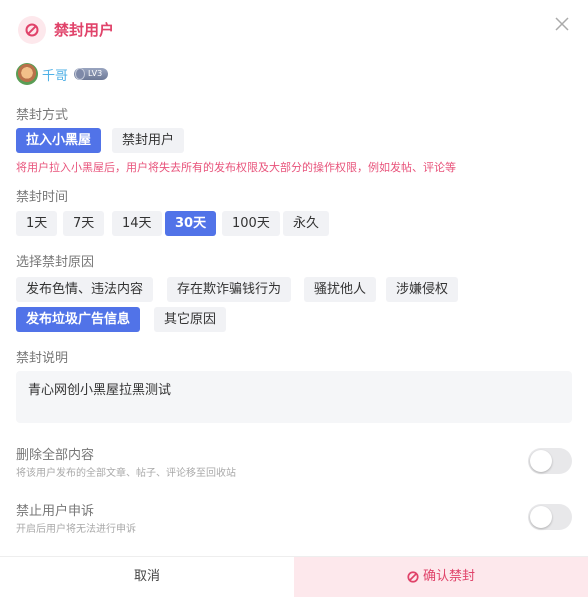 This screenshot has height=597, width=588. Describe the element at coordinates (236, 167) in the screenshot. I see `ban-method-hint: 将用户拉入小黑屋后，用户将失去所有的发布权限及大部分的操作权限，例如发帖、评论等` at that location.